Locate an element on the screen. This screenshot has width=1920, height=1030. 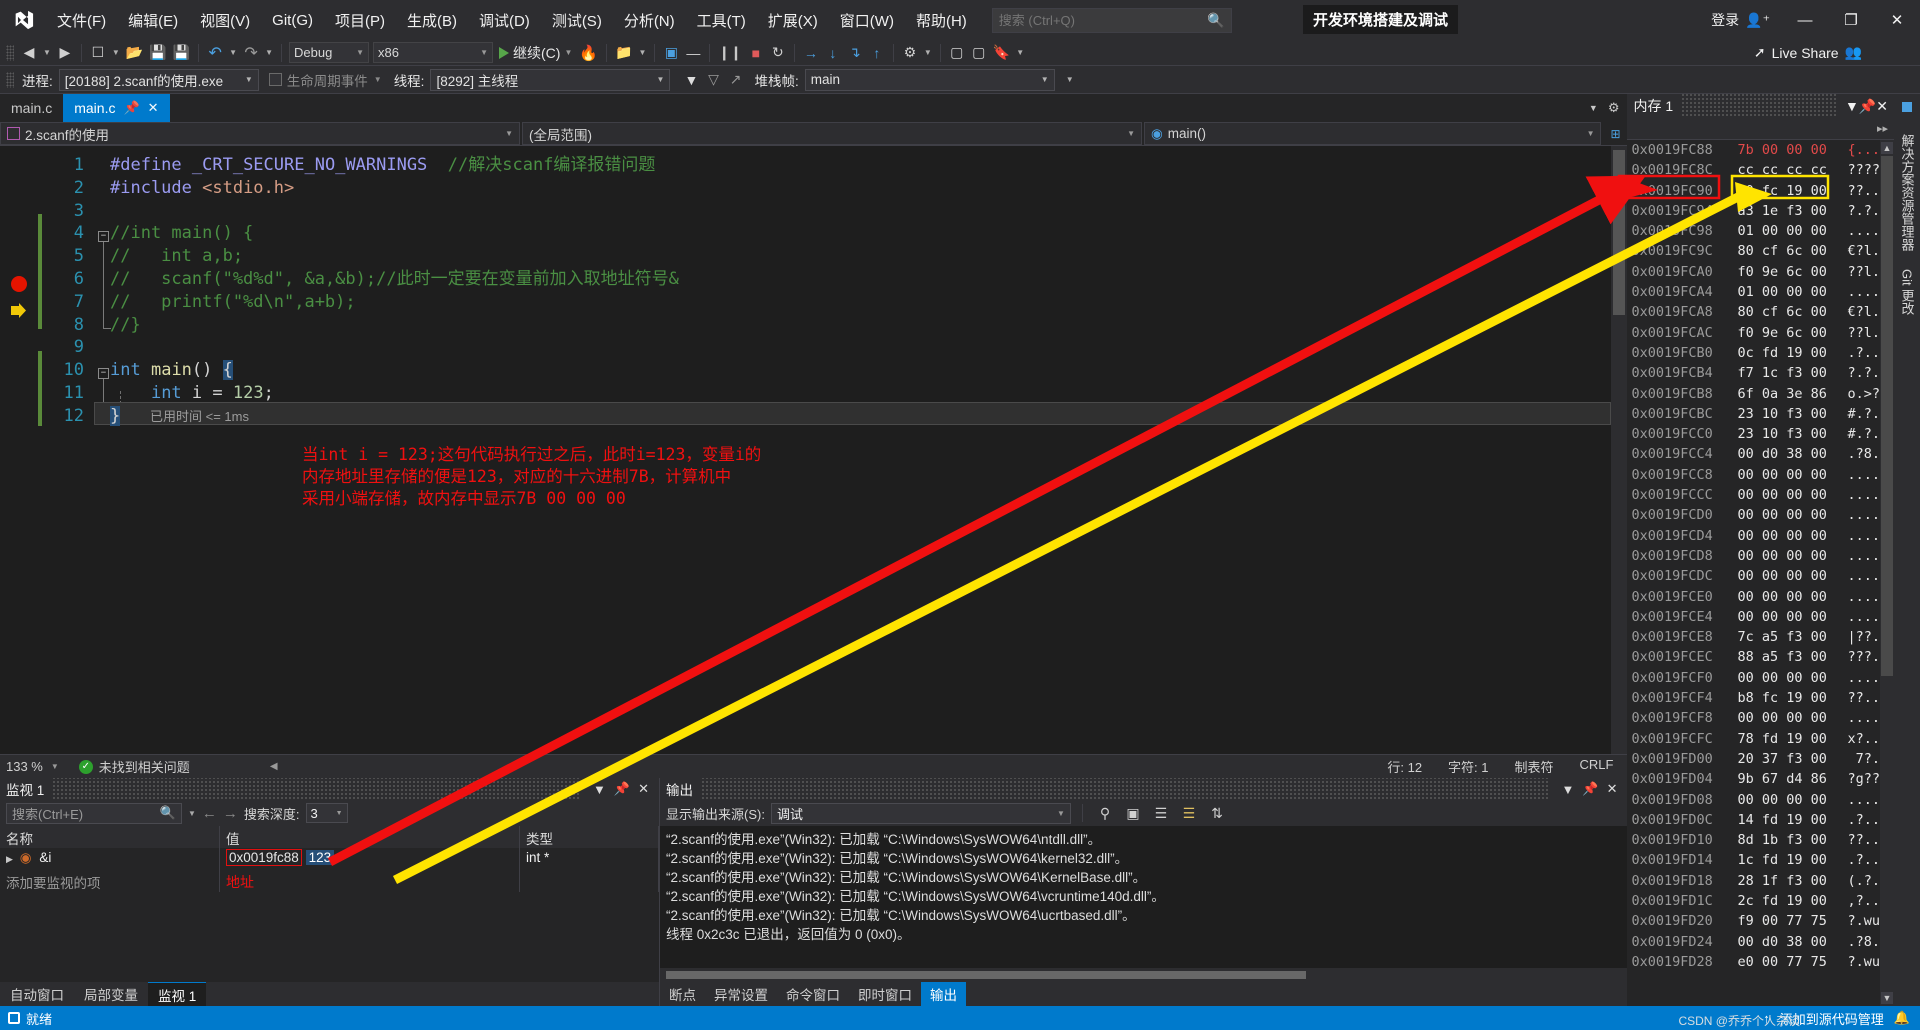
memory-row: 0x0019FD24 00 d0 38 00 .?8. is located at coordinates (1755, 942).